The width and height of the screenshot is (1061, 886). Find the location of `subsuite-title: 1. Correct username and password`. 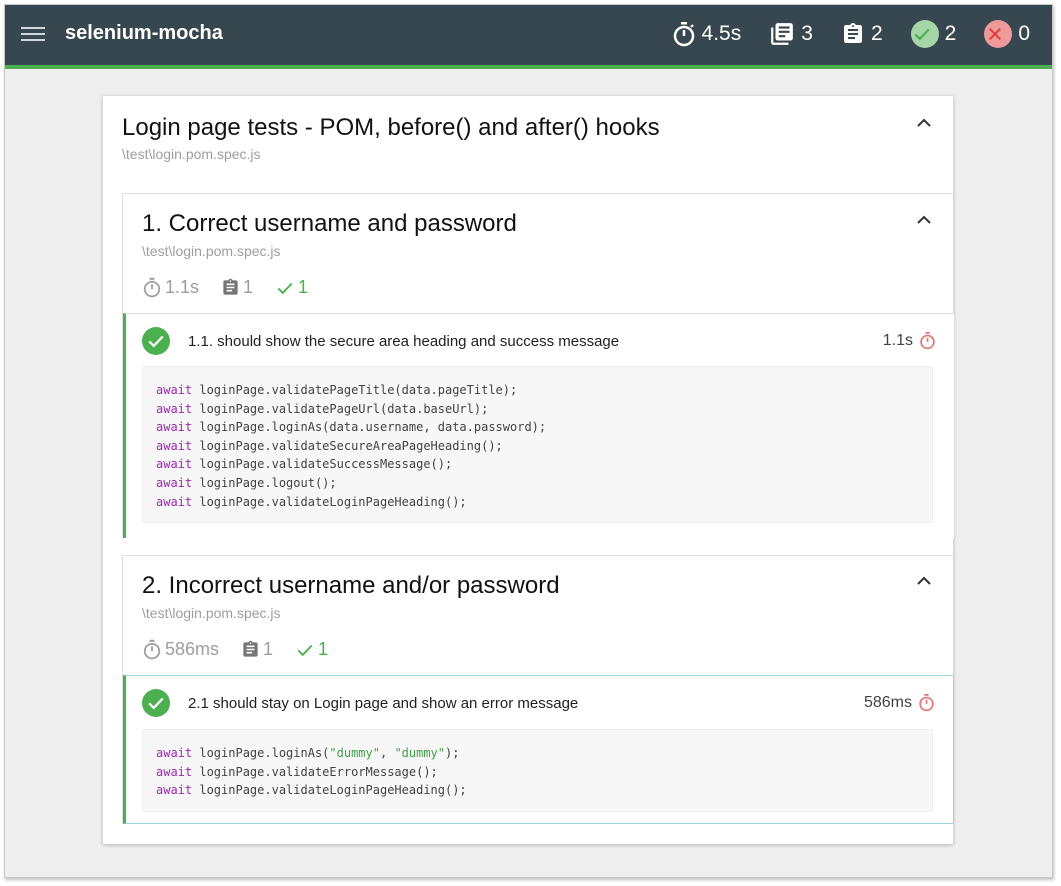

subsuite-title: 1. Correct username and password is located at coordinates (329, 223).